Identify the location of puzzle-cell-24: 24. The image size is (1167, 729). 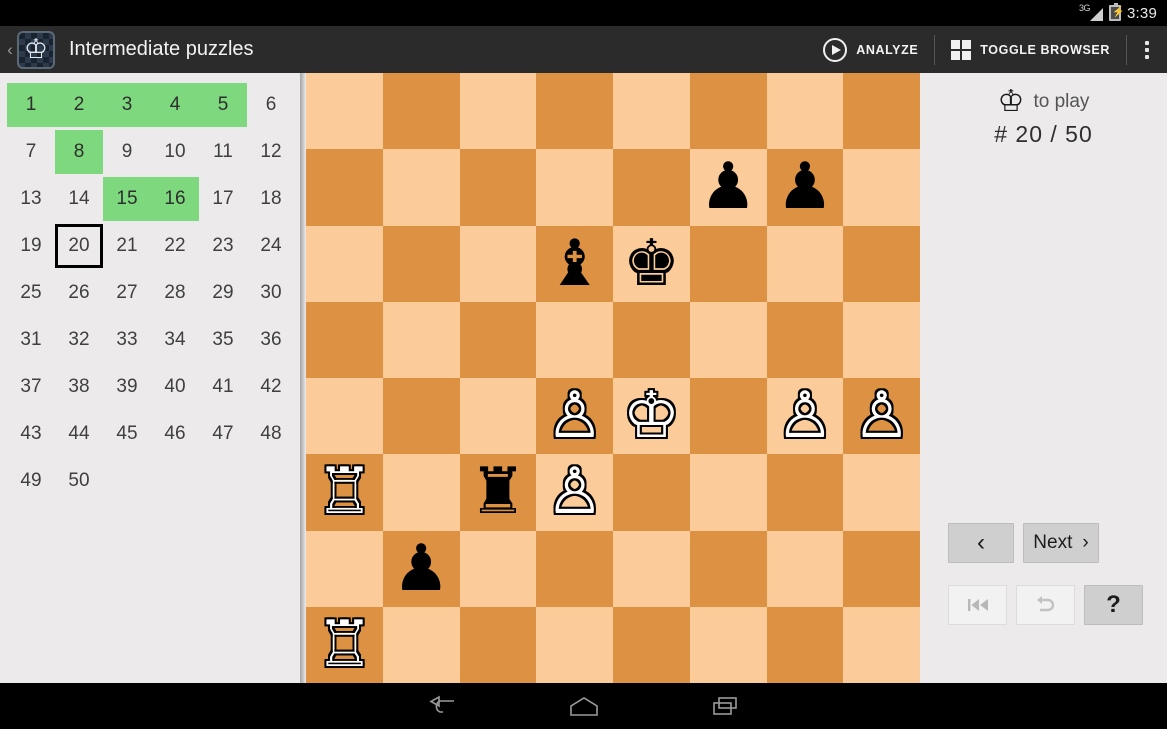
(271, 246).